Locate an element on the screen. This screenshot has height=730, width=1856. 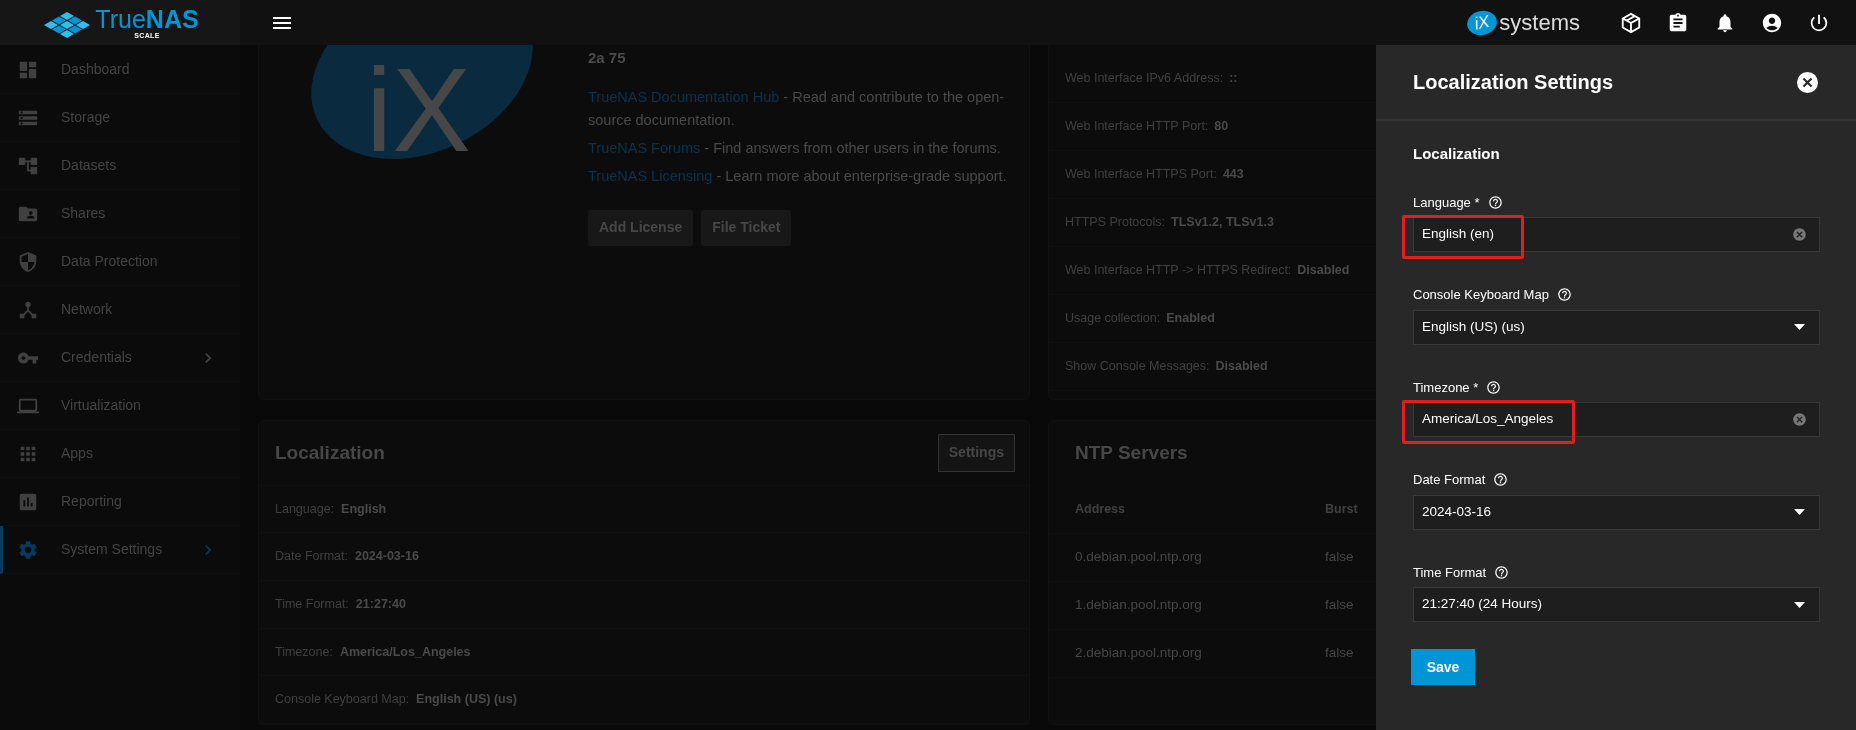
panel-title: Localization Settings is located at coordinates (1513, 82).